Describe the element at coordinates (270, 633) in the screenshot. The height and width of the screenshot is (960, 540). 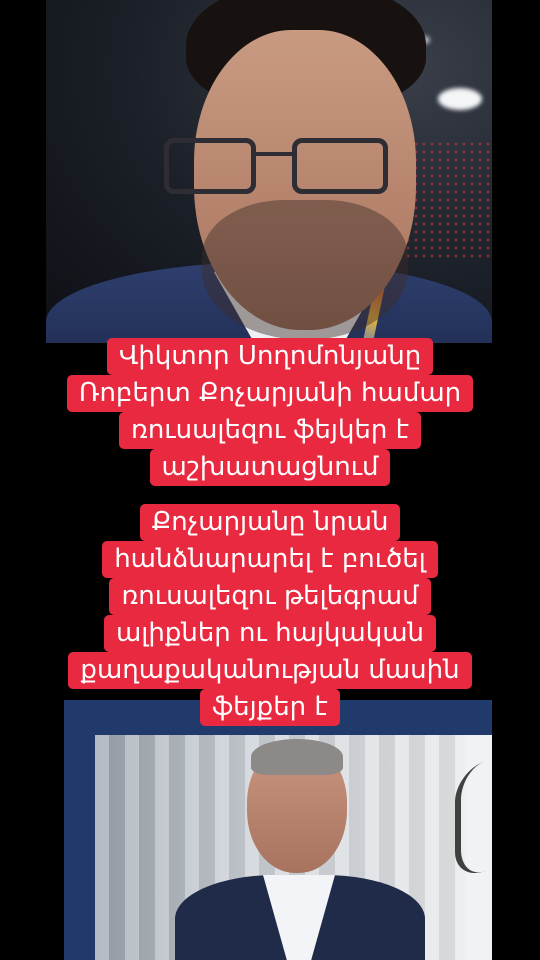
I see `caption-line: ալիքներ ու հայկական` at that location.